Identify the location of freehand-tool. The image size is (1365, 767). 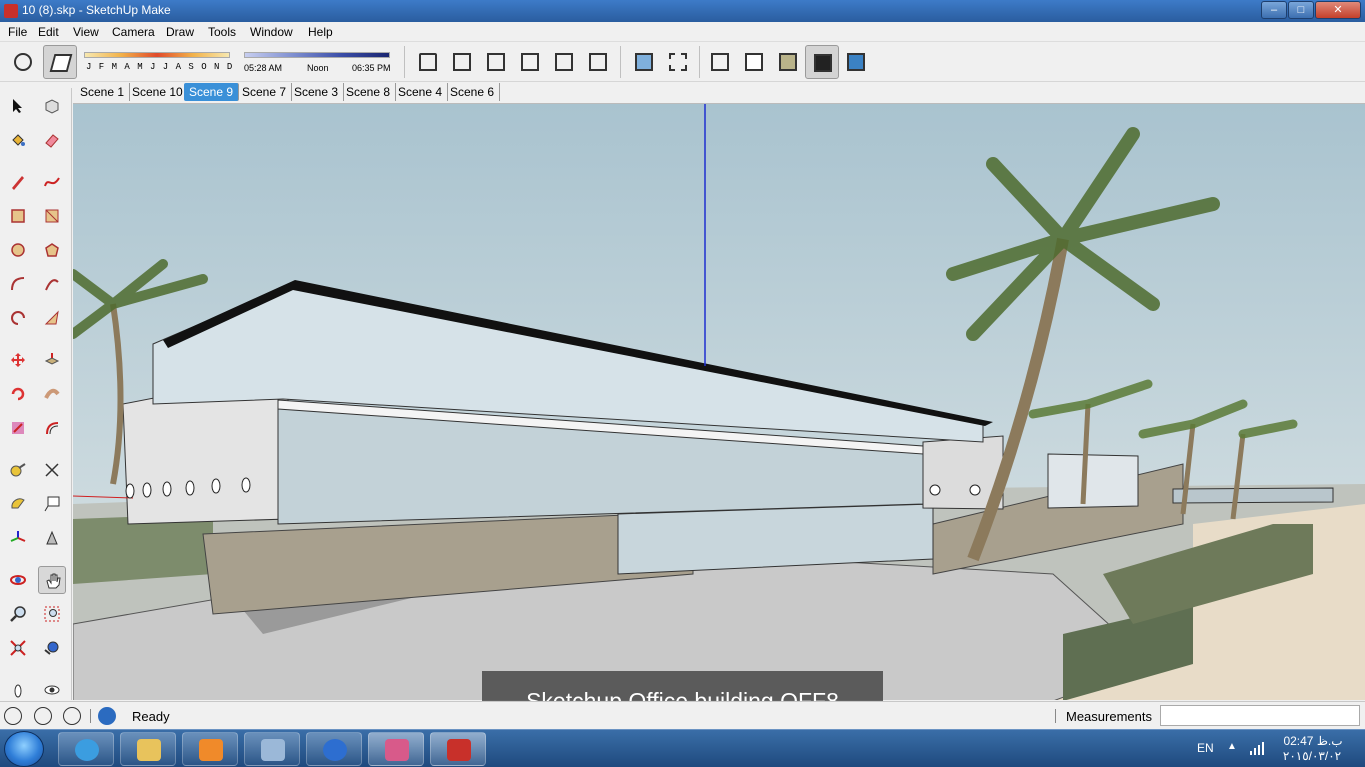
(52, 182).